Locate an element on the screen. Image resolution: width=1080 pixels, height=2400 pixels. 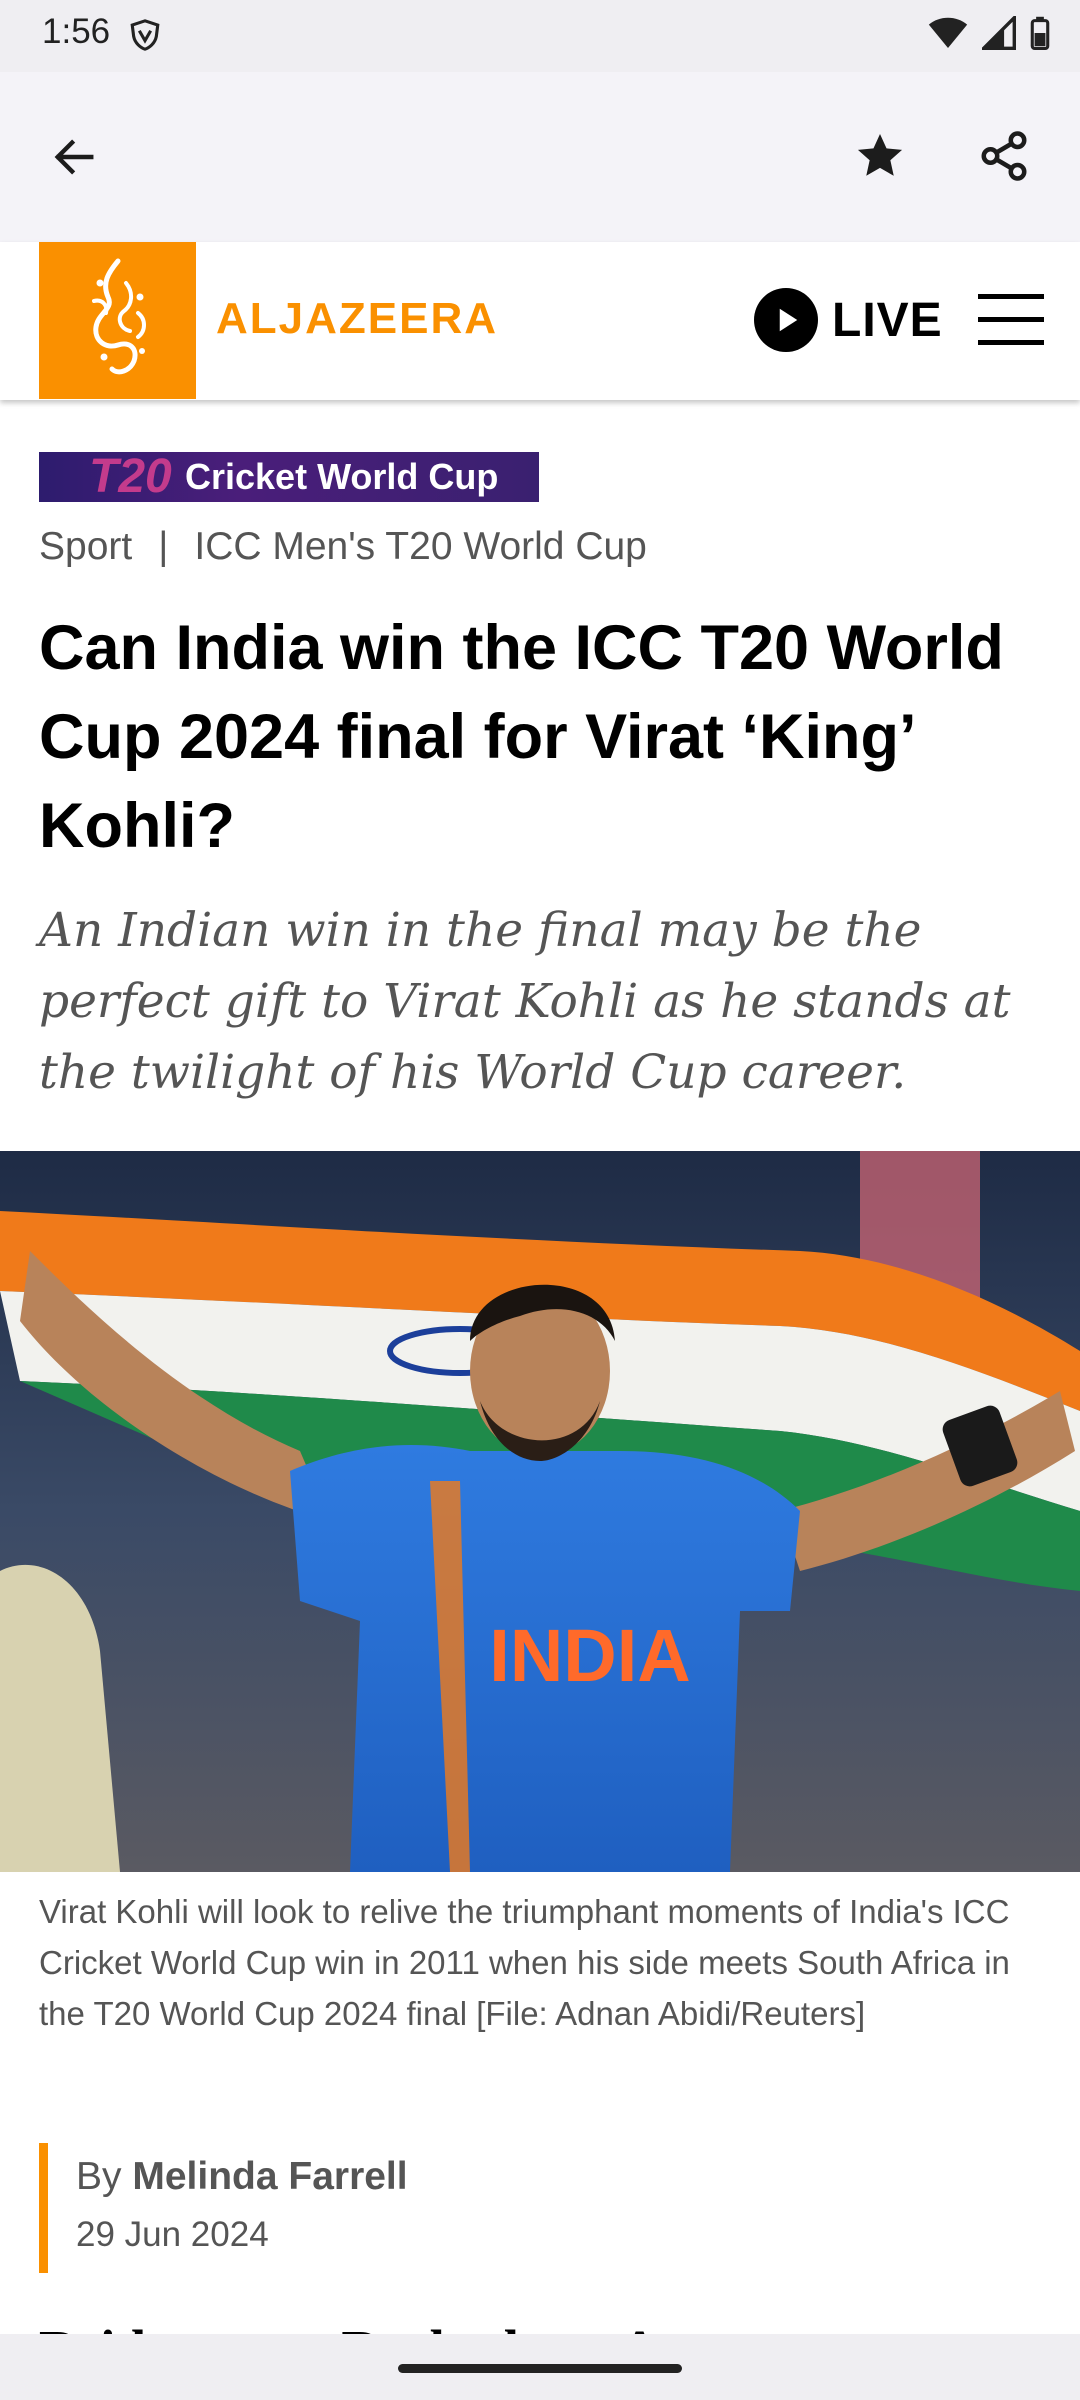
back-button is located at coordinates (74, 159).